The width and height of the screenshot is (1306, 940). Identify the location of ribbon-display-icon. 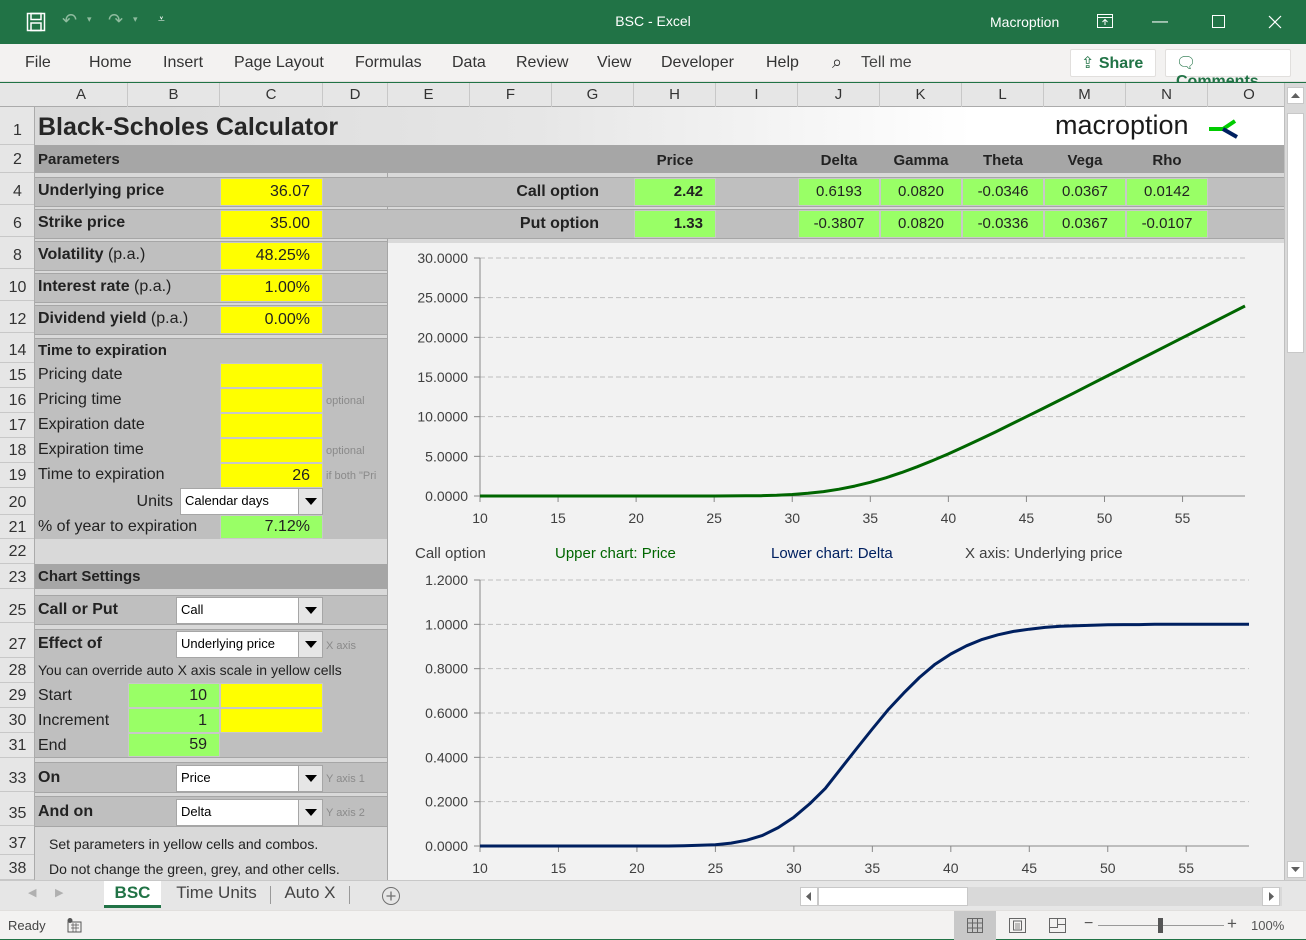
(1105, 21).